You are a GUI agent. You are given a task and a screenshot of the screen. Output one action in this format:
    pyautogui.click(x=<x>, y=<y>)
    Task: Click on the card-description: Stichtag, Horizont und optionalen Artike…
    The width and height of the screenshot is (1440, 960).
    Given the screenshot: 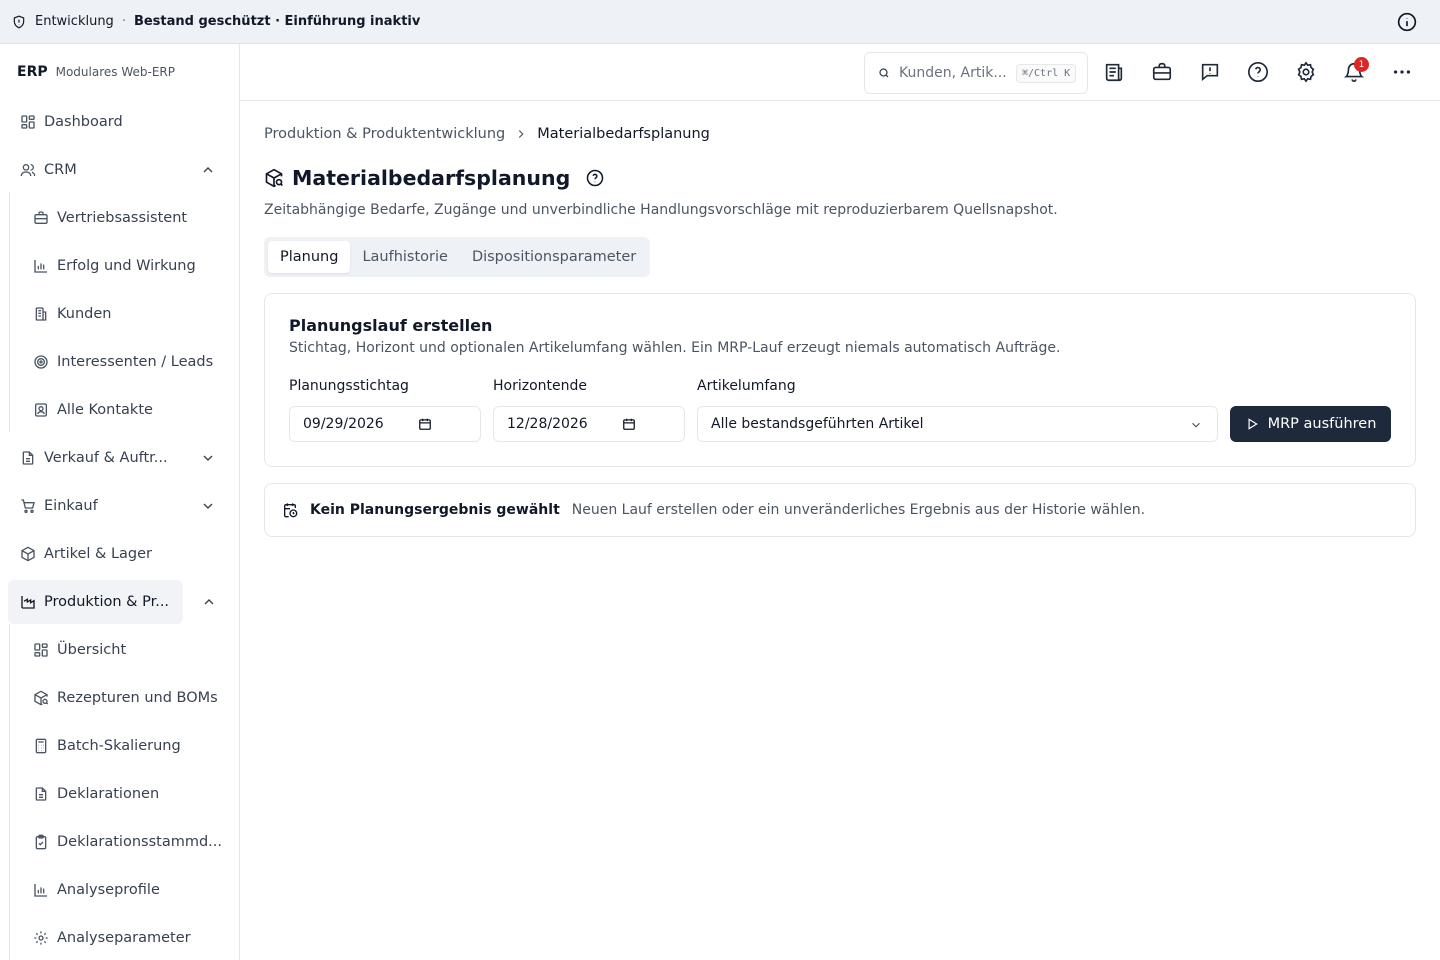 What is the action you would take?
    pyautogui.click(x=675, y=348)
    